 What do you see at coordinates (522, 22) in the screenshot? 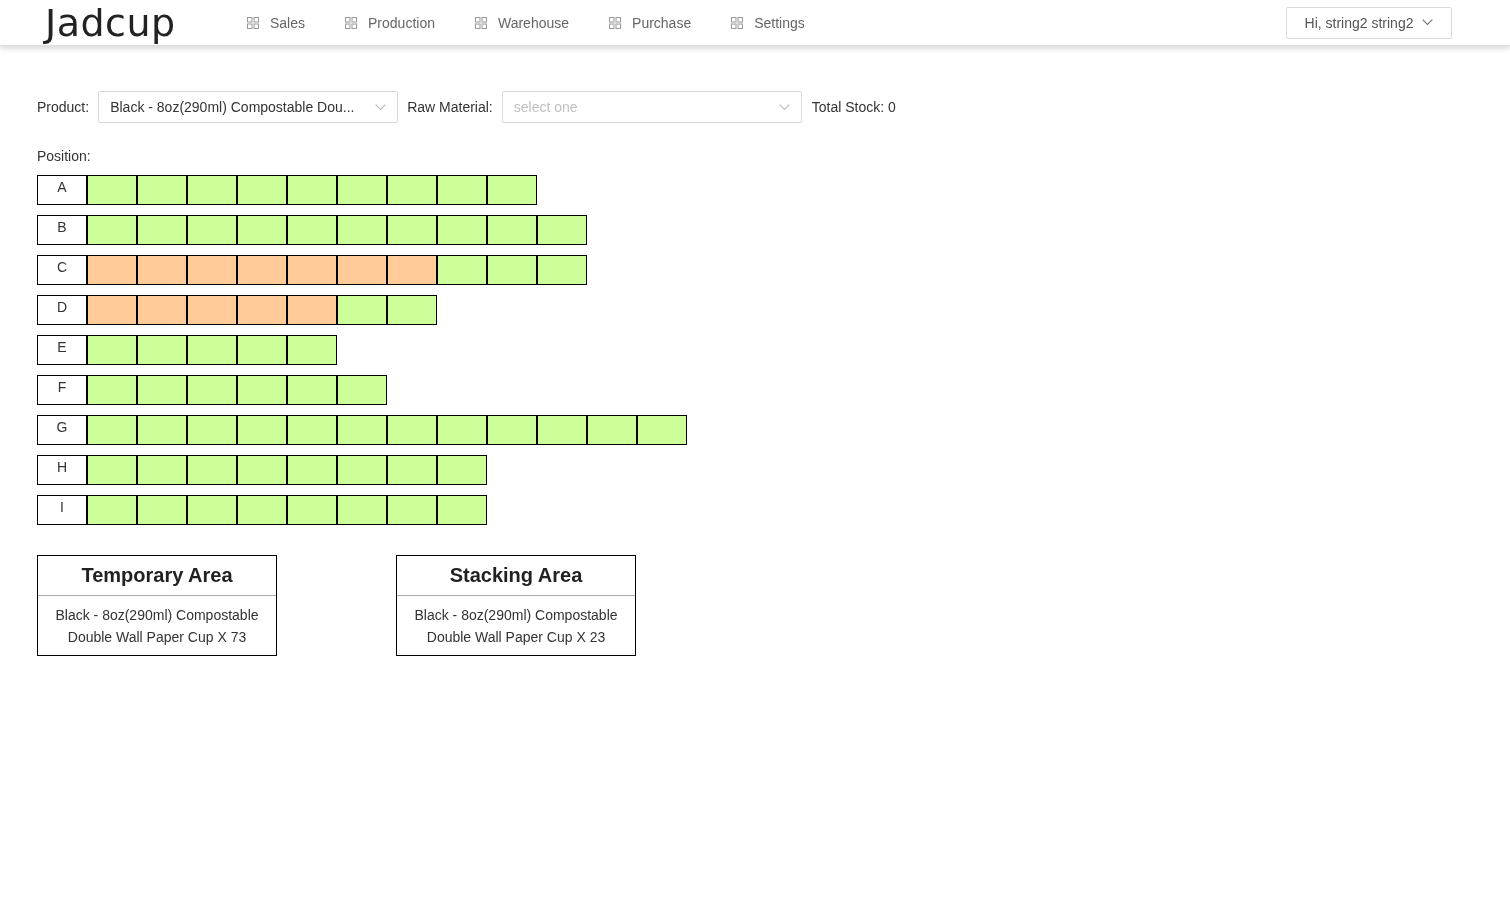
I see `nav-menu-item: Warehouse` at bounding box center [522, 22].